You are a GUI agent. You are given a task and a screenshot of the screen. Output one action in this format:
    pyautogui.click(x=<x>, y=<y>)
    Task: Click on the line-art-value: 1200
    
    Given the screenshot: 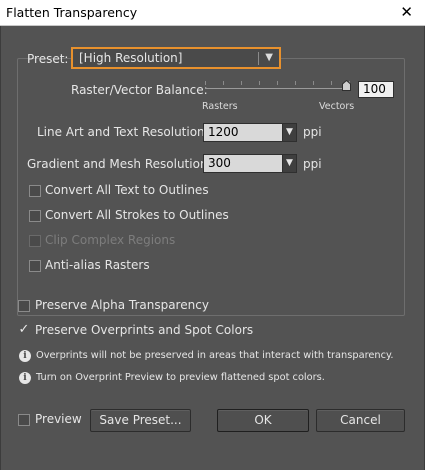 What is the action you would take?
    pyautogui.click(x=223, y=132)
    